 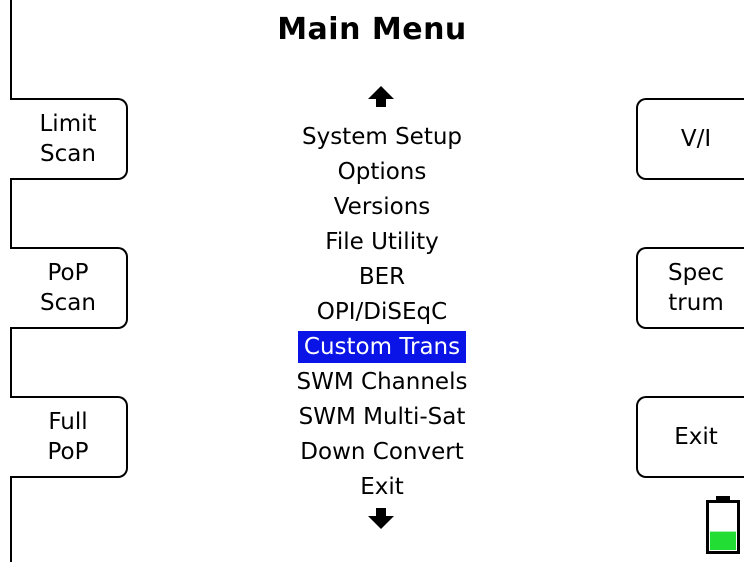 What do you see at coordinates (723, 525) in the screenshot?
I see `battery-icon` at bounding box center [723, 525].